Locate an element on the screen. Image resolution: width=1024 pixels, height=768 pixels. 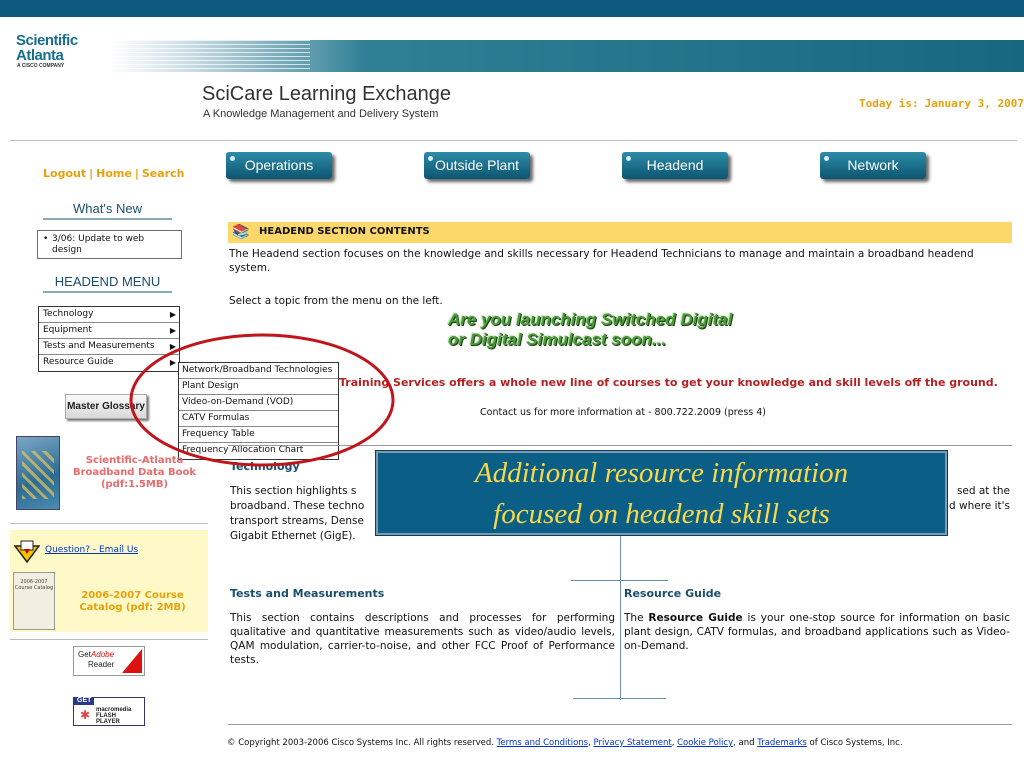
technology-text-right-2: d where it's is located at coordinates (979, 506).